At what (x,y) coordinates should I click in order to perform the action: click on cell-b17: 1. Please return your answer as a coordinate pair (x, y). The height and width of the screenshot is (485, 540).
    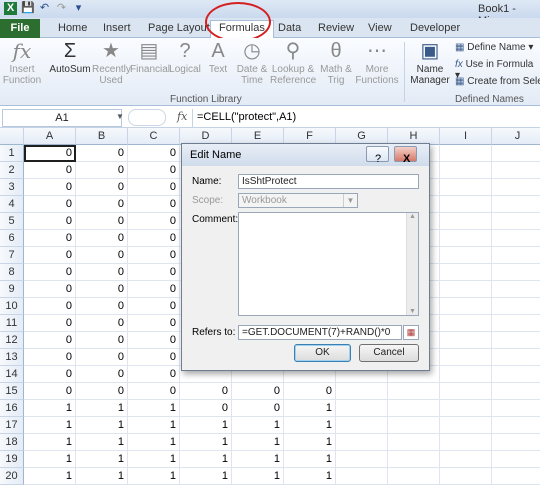
    Looking at the image, I should click on (102, 425).